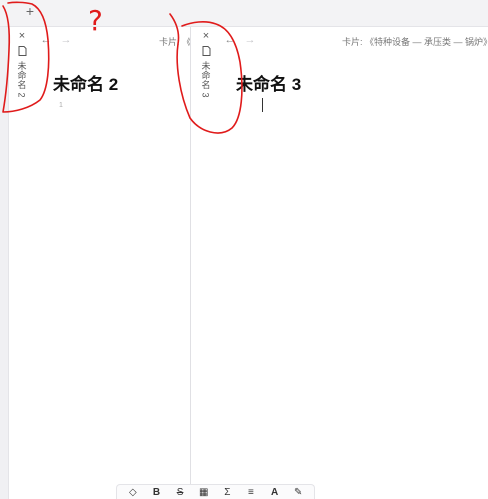  What do you see at coordinates (415, 41) in the screenshot?
I see `breadcrumb: 卡片: 《特种设备 — 承压类 — 锅炉》 / 未` at bounding box center [415, 41].